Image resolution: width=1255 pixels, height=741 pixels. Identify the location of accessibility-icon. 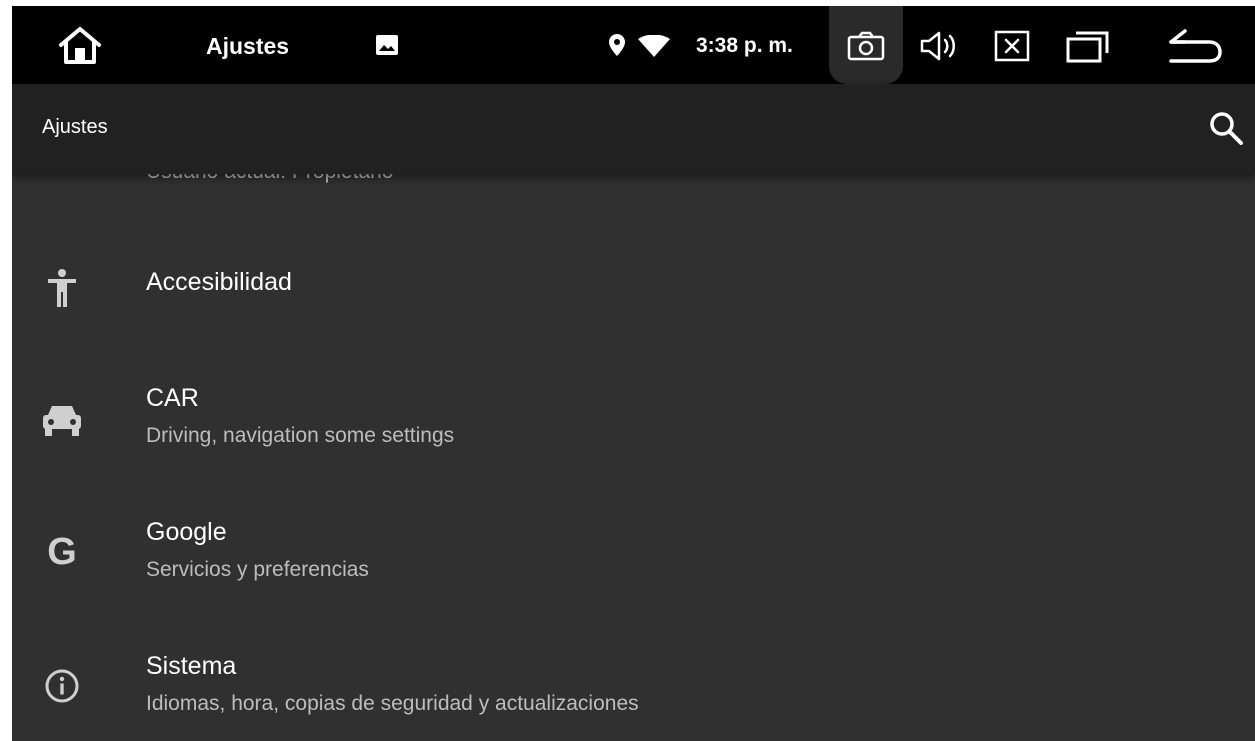
(62, 288).